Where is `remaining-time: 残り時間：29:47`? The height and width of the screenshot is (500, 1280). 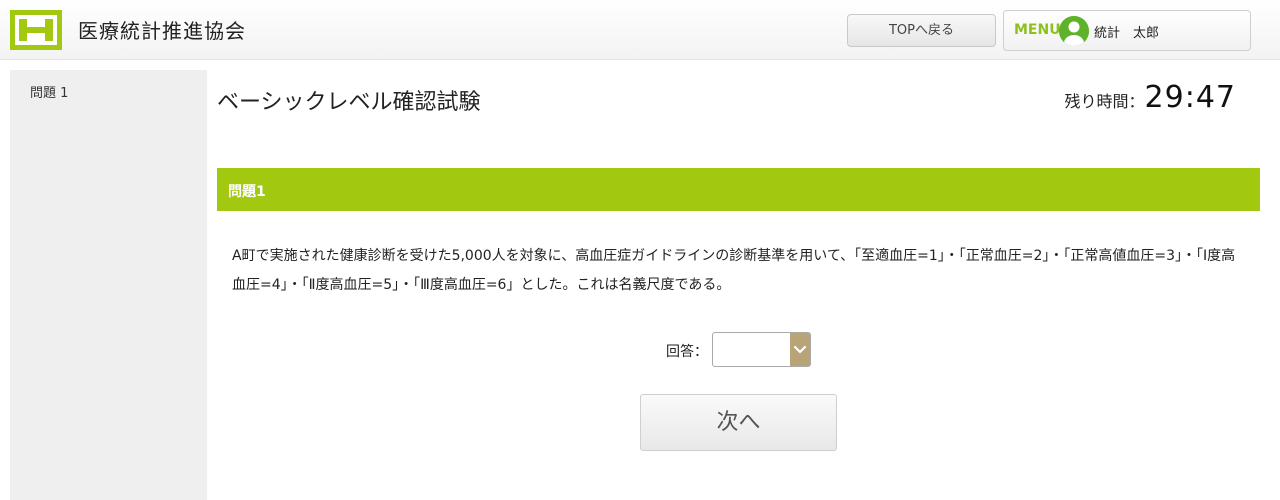 remaining-time: 残り時間：29:47 is located at coordinates (1150, 97).